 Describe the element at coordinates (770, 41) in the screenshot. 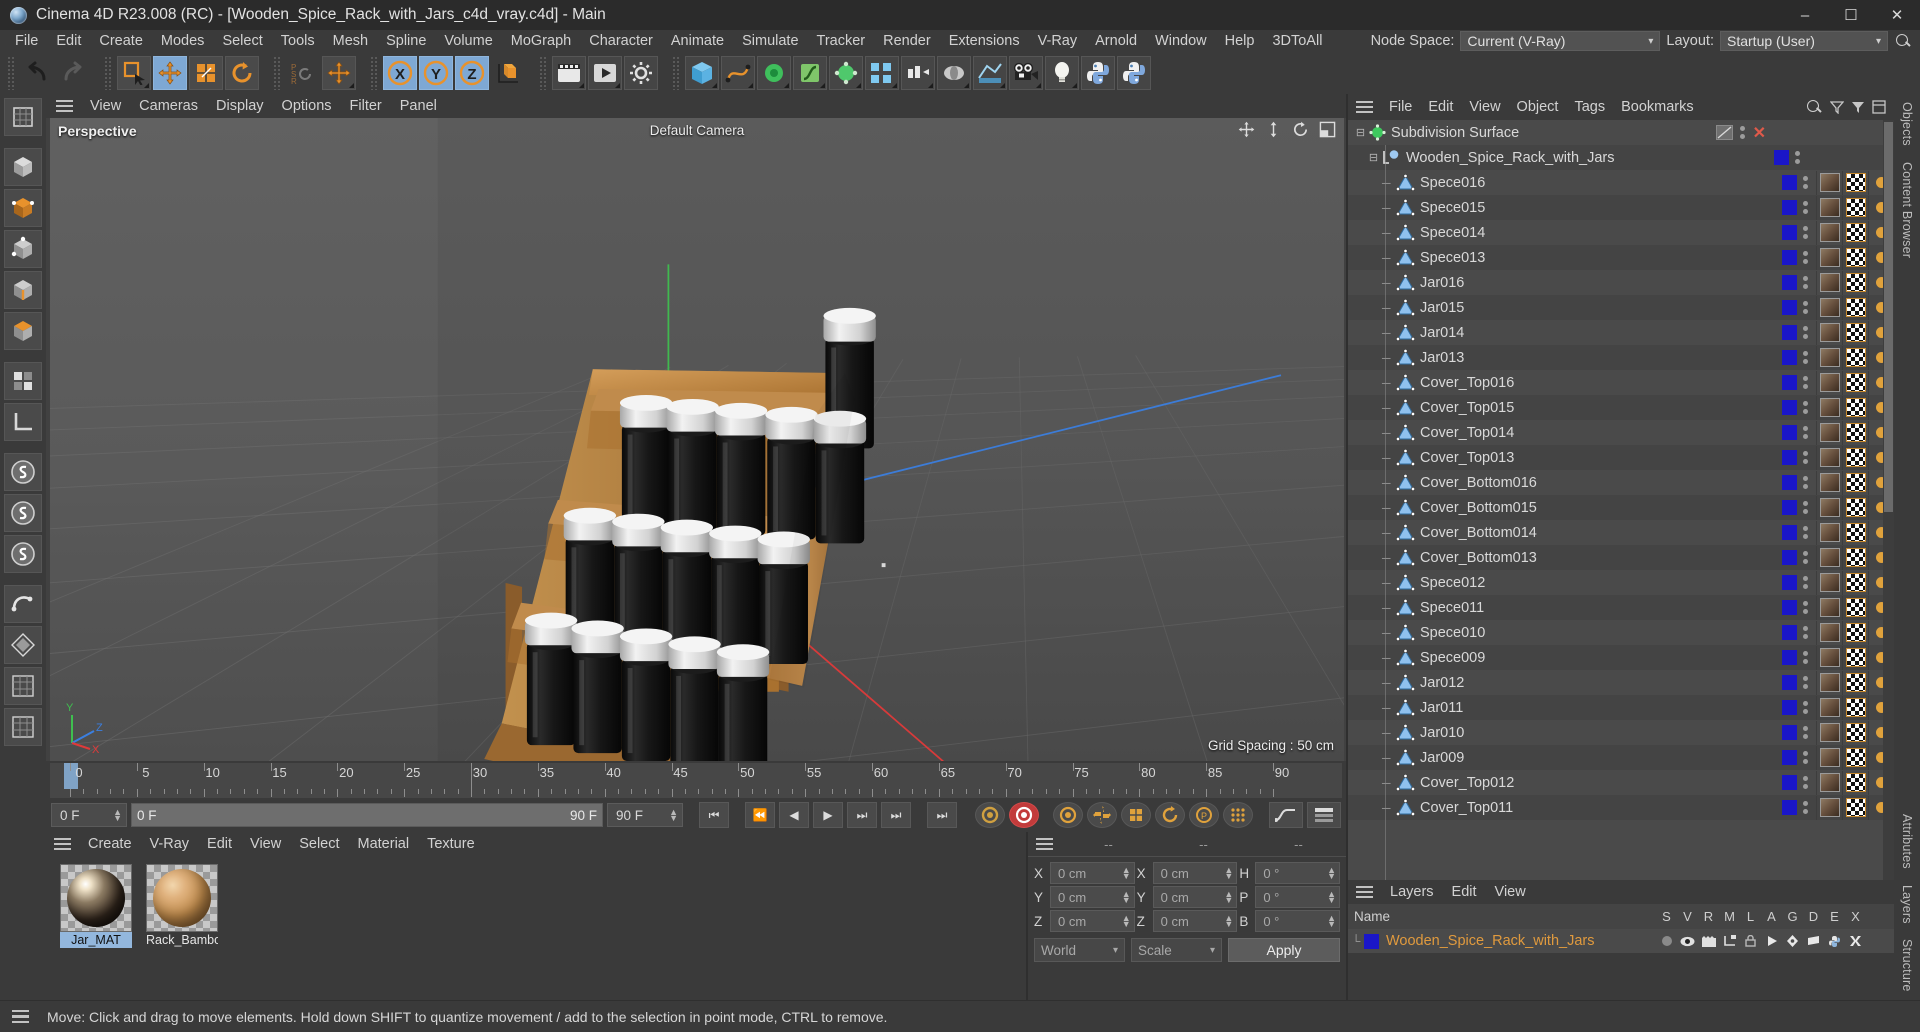

I see `menu-item-simulate: Simulate` at that location.